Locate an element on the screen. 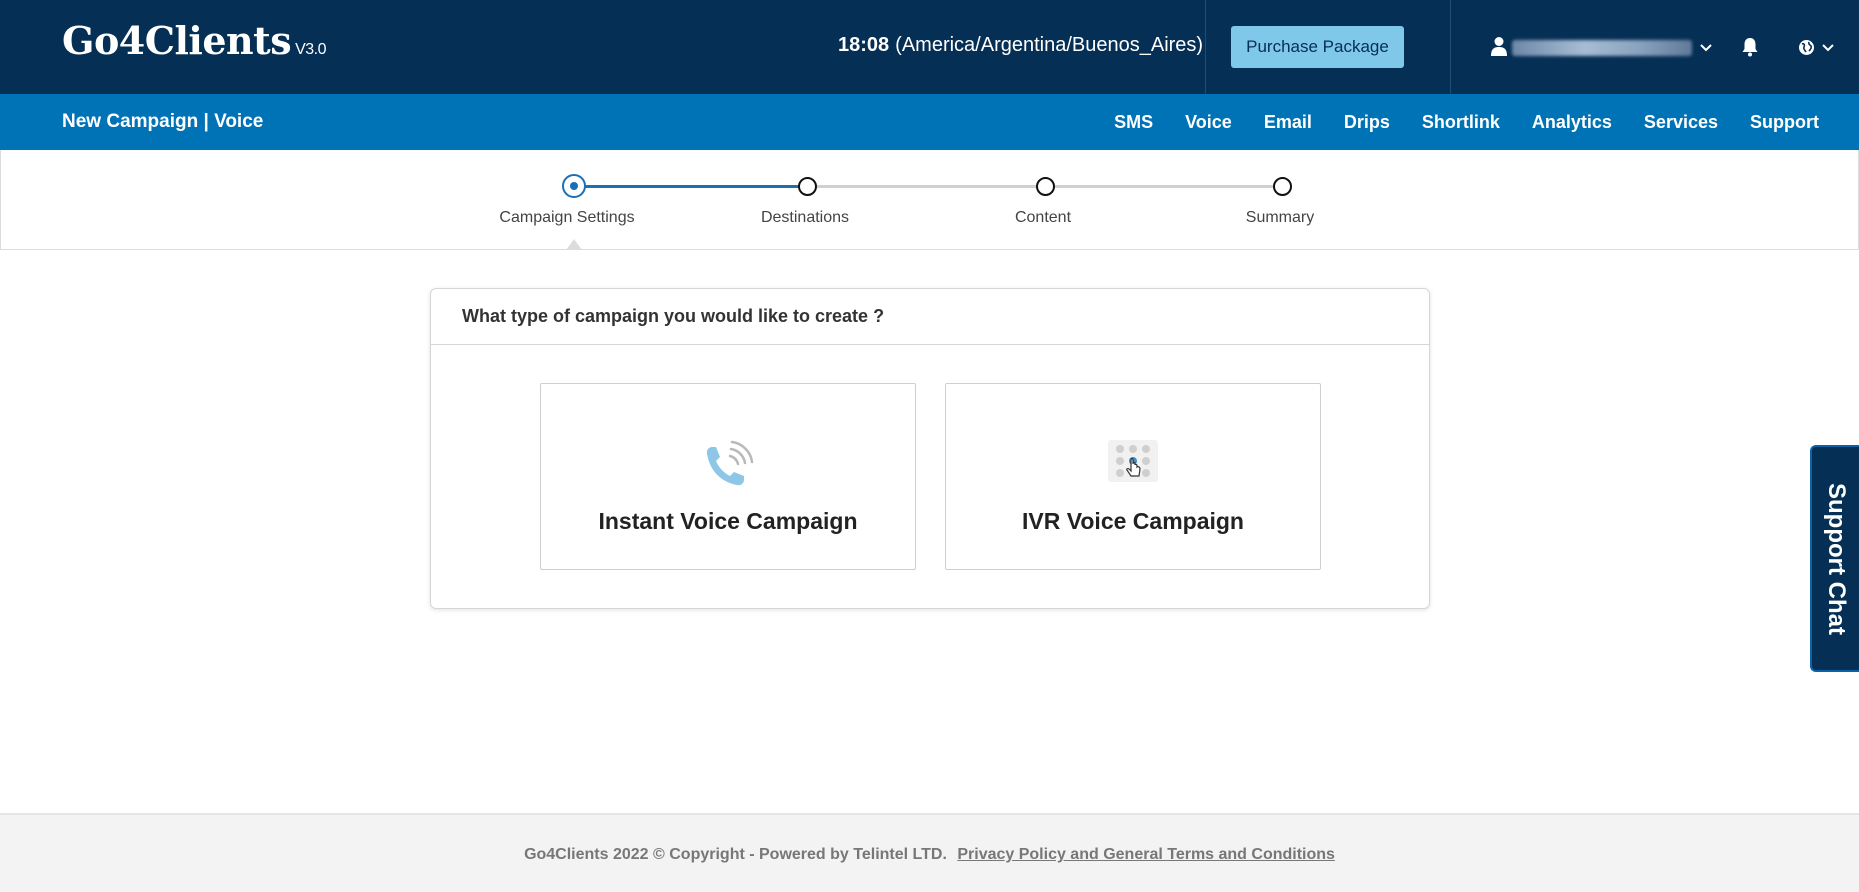  user-icon is located at coordinates (1499, 46).